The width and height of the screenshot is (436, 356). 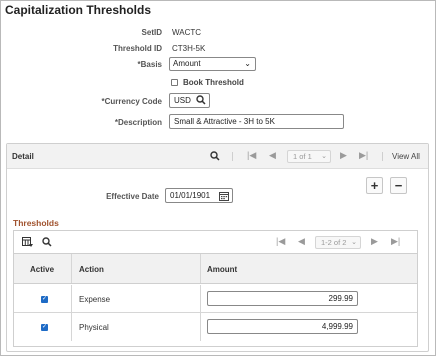 What do you see at coordinates (190, 195) in the screenshot?
I see `effective-date-value: 01/01/1901` at bounding box center [190, 195].